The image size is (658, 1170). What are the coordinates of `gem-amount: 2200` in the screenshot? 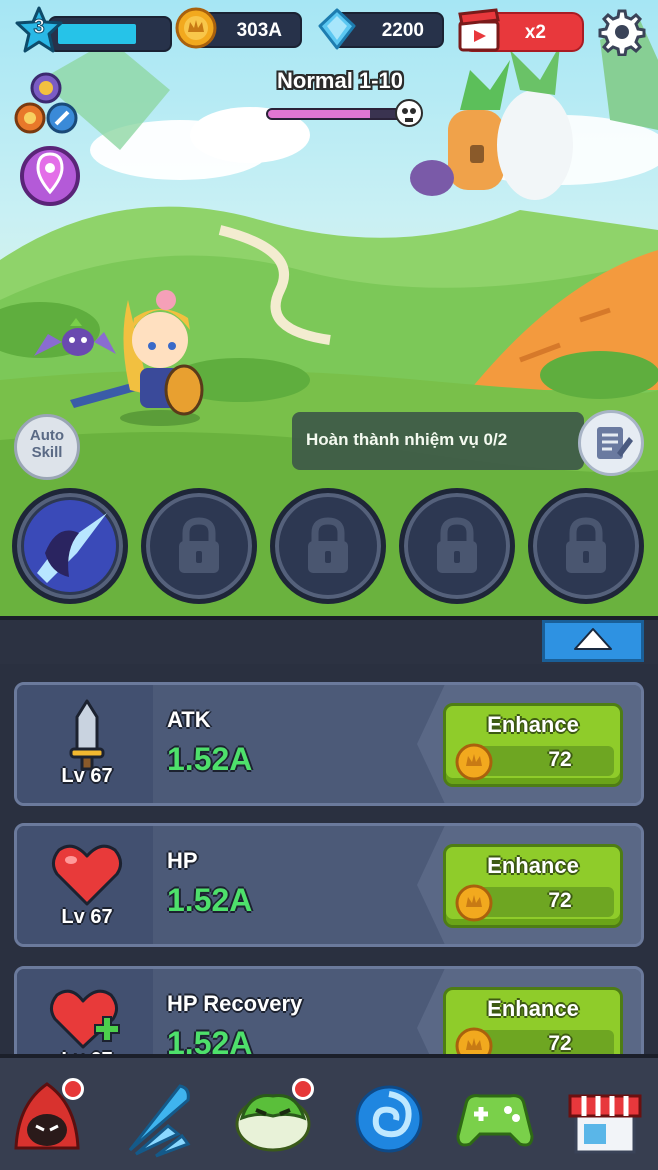 It's located at (402, 30).